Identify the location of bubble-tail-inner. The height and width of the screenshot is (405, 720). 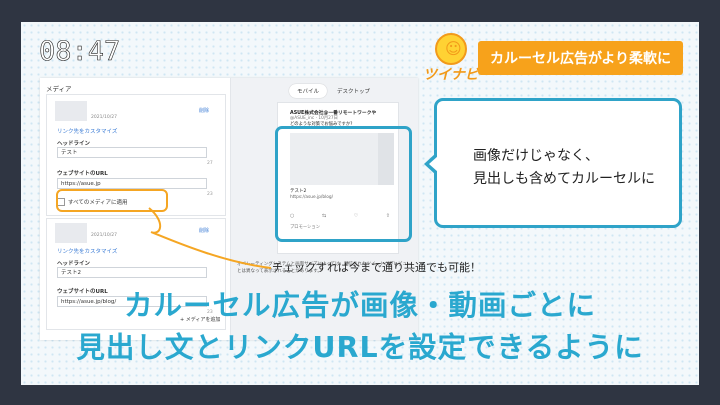
(433, 164).